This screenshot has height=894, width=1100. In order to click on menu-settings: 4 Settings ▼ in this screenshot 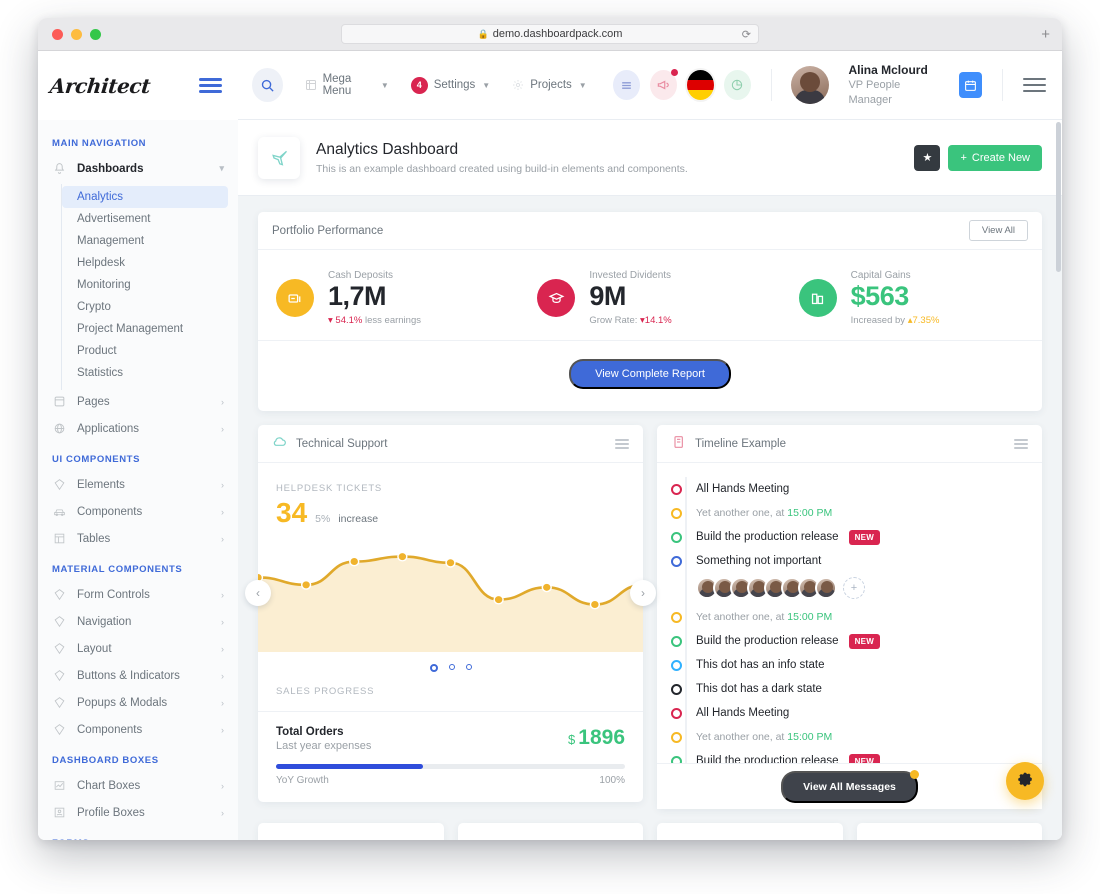, I will do `click(450, 85)`.